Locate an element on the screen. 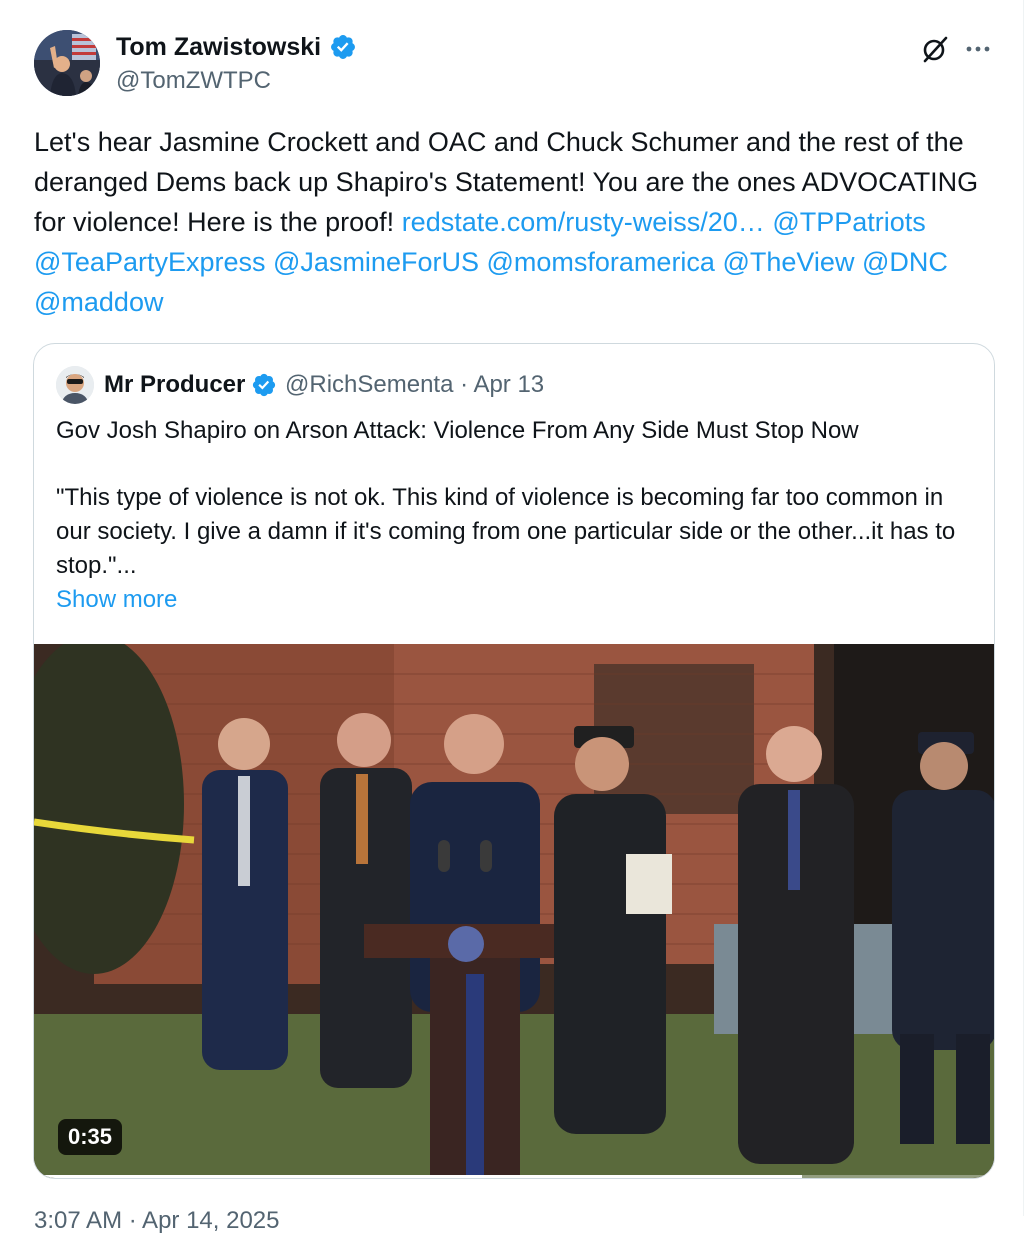  tweet-timestamp: 3:07 AM · Apr 14, 2025 is located at coordinates (157, 1221).